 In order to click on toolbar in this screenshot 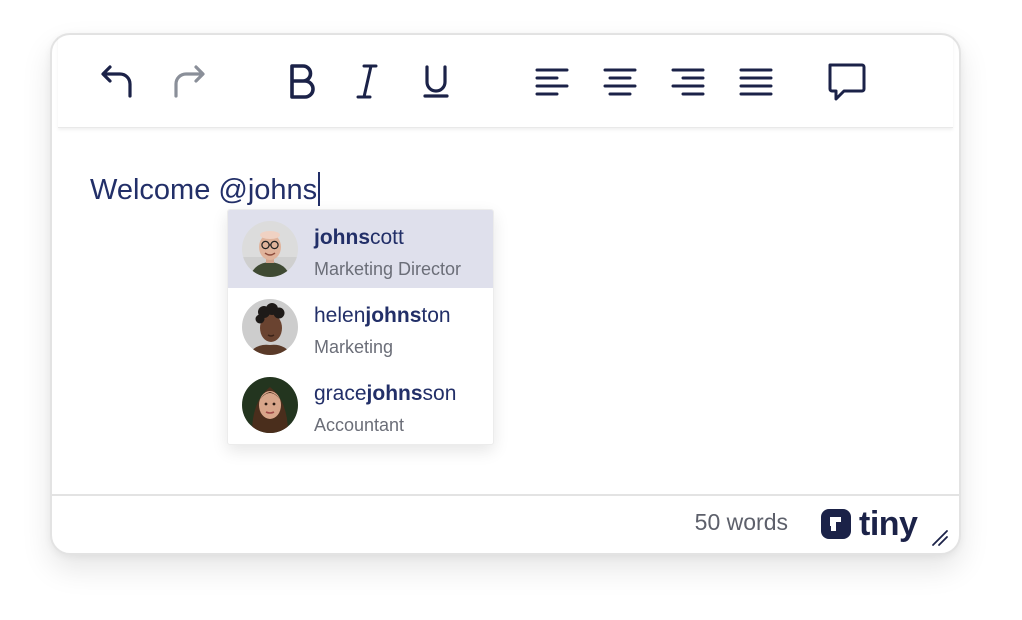, I will do `click(505, 81)`.